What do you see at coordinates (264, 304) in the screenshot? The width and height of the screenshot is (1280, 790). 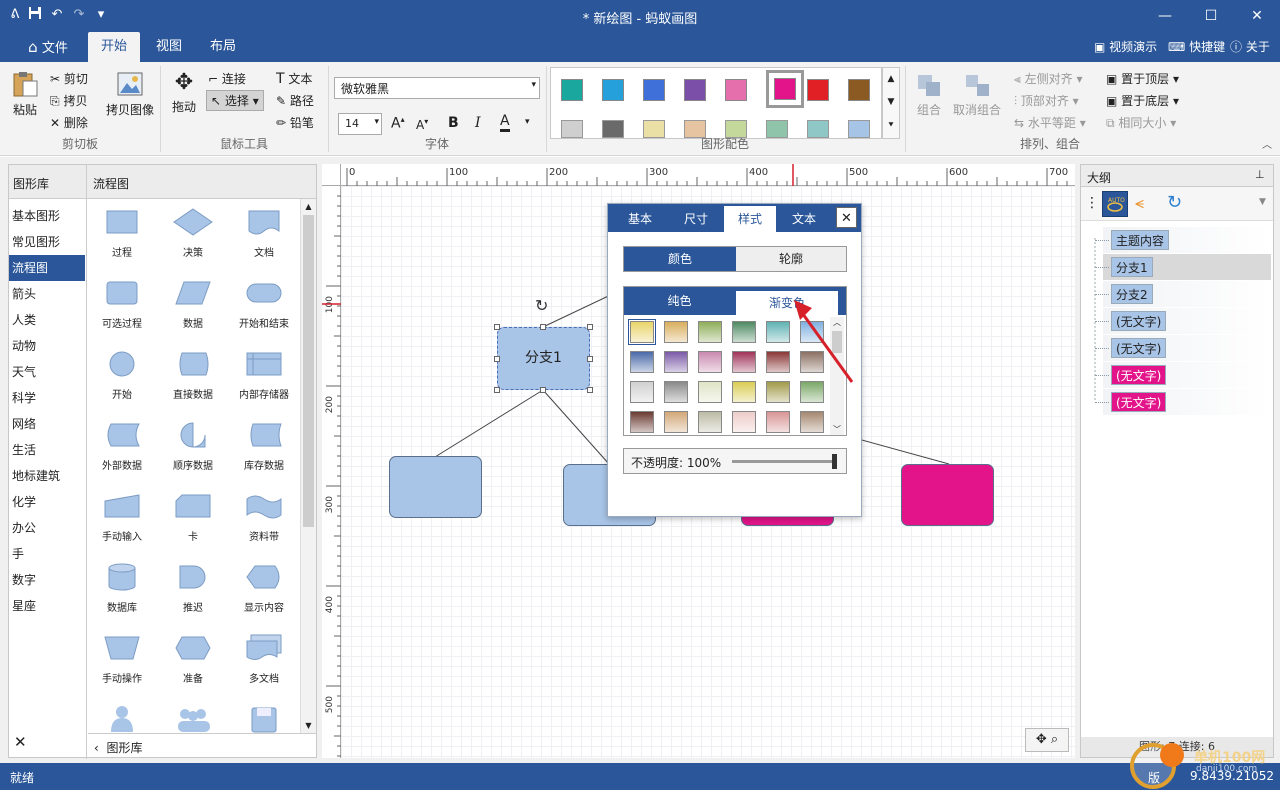 I see `shape-item: 开始和结束` at bounding box center [264, 304].